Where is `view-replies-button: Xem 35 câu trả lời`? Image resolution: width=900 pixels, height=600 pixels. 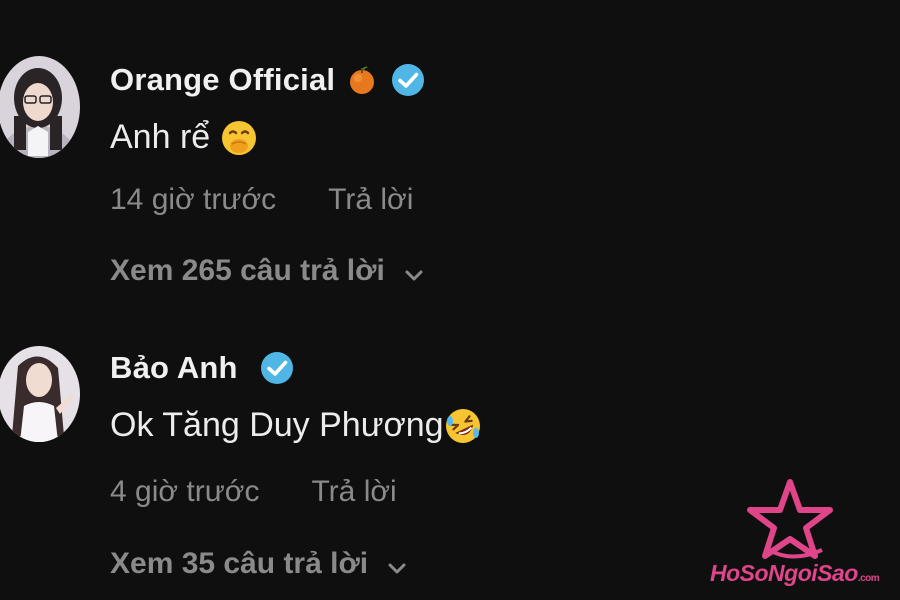 view-replies-button: Xem 35 câu trả lời is located at coordinates (259, 564).